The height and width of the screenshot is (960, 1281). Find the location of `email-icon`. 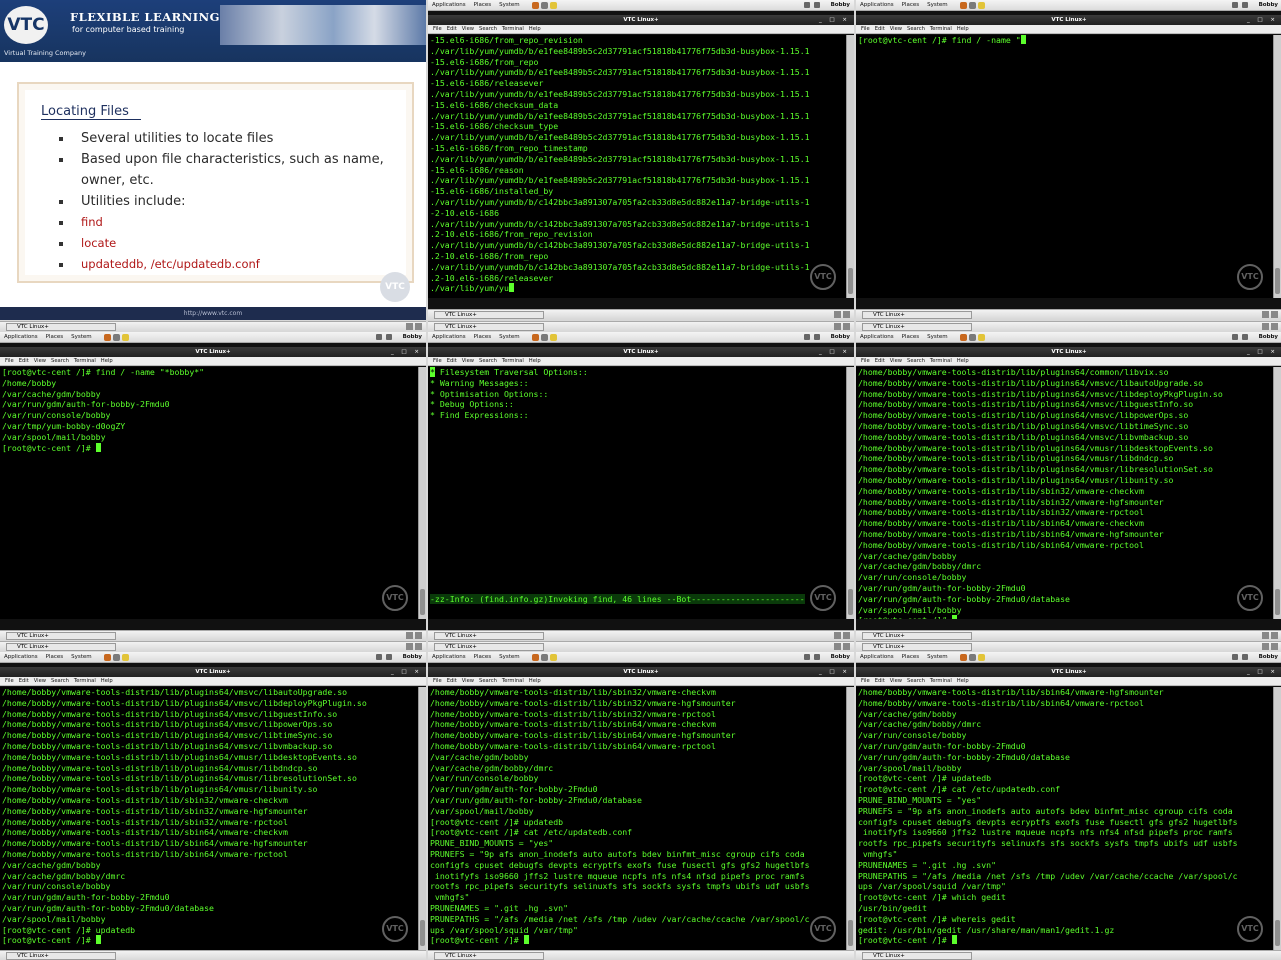

email-icon is located at coordinates (972, 5).